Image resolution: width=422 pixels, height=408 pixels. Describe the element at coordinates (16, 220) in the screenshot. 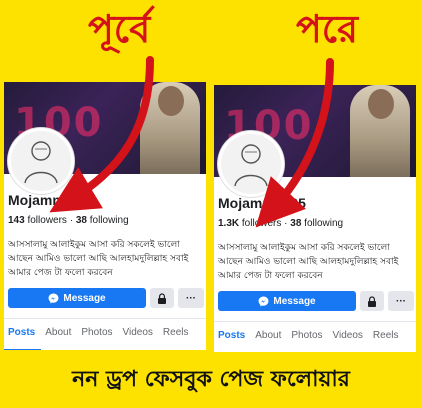

I see `followers-count: 143` at that location.